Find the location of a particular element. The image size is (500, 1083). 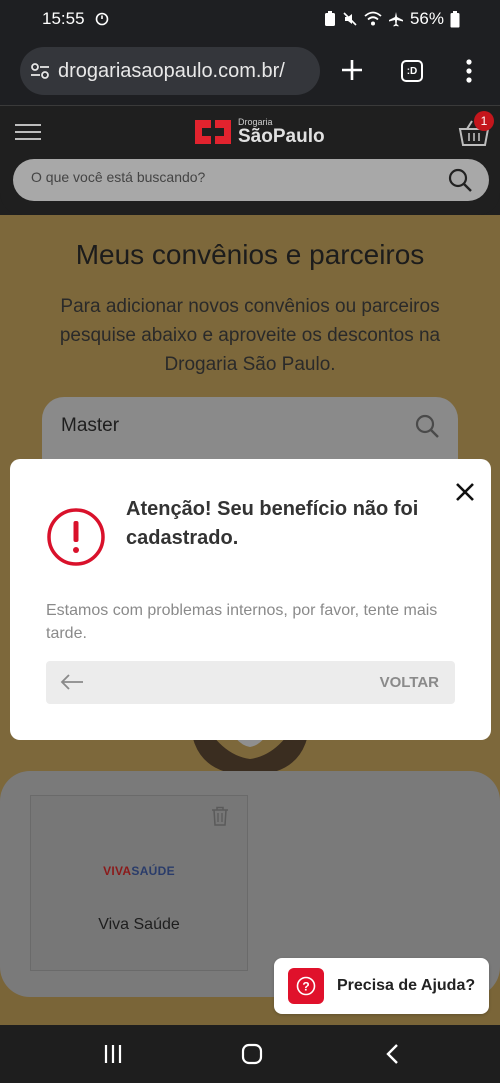

address-bar: drogariasaopaulo.com.br/ is located at coordinates (170, 71).